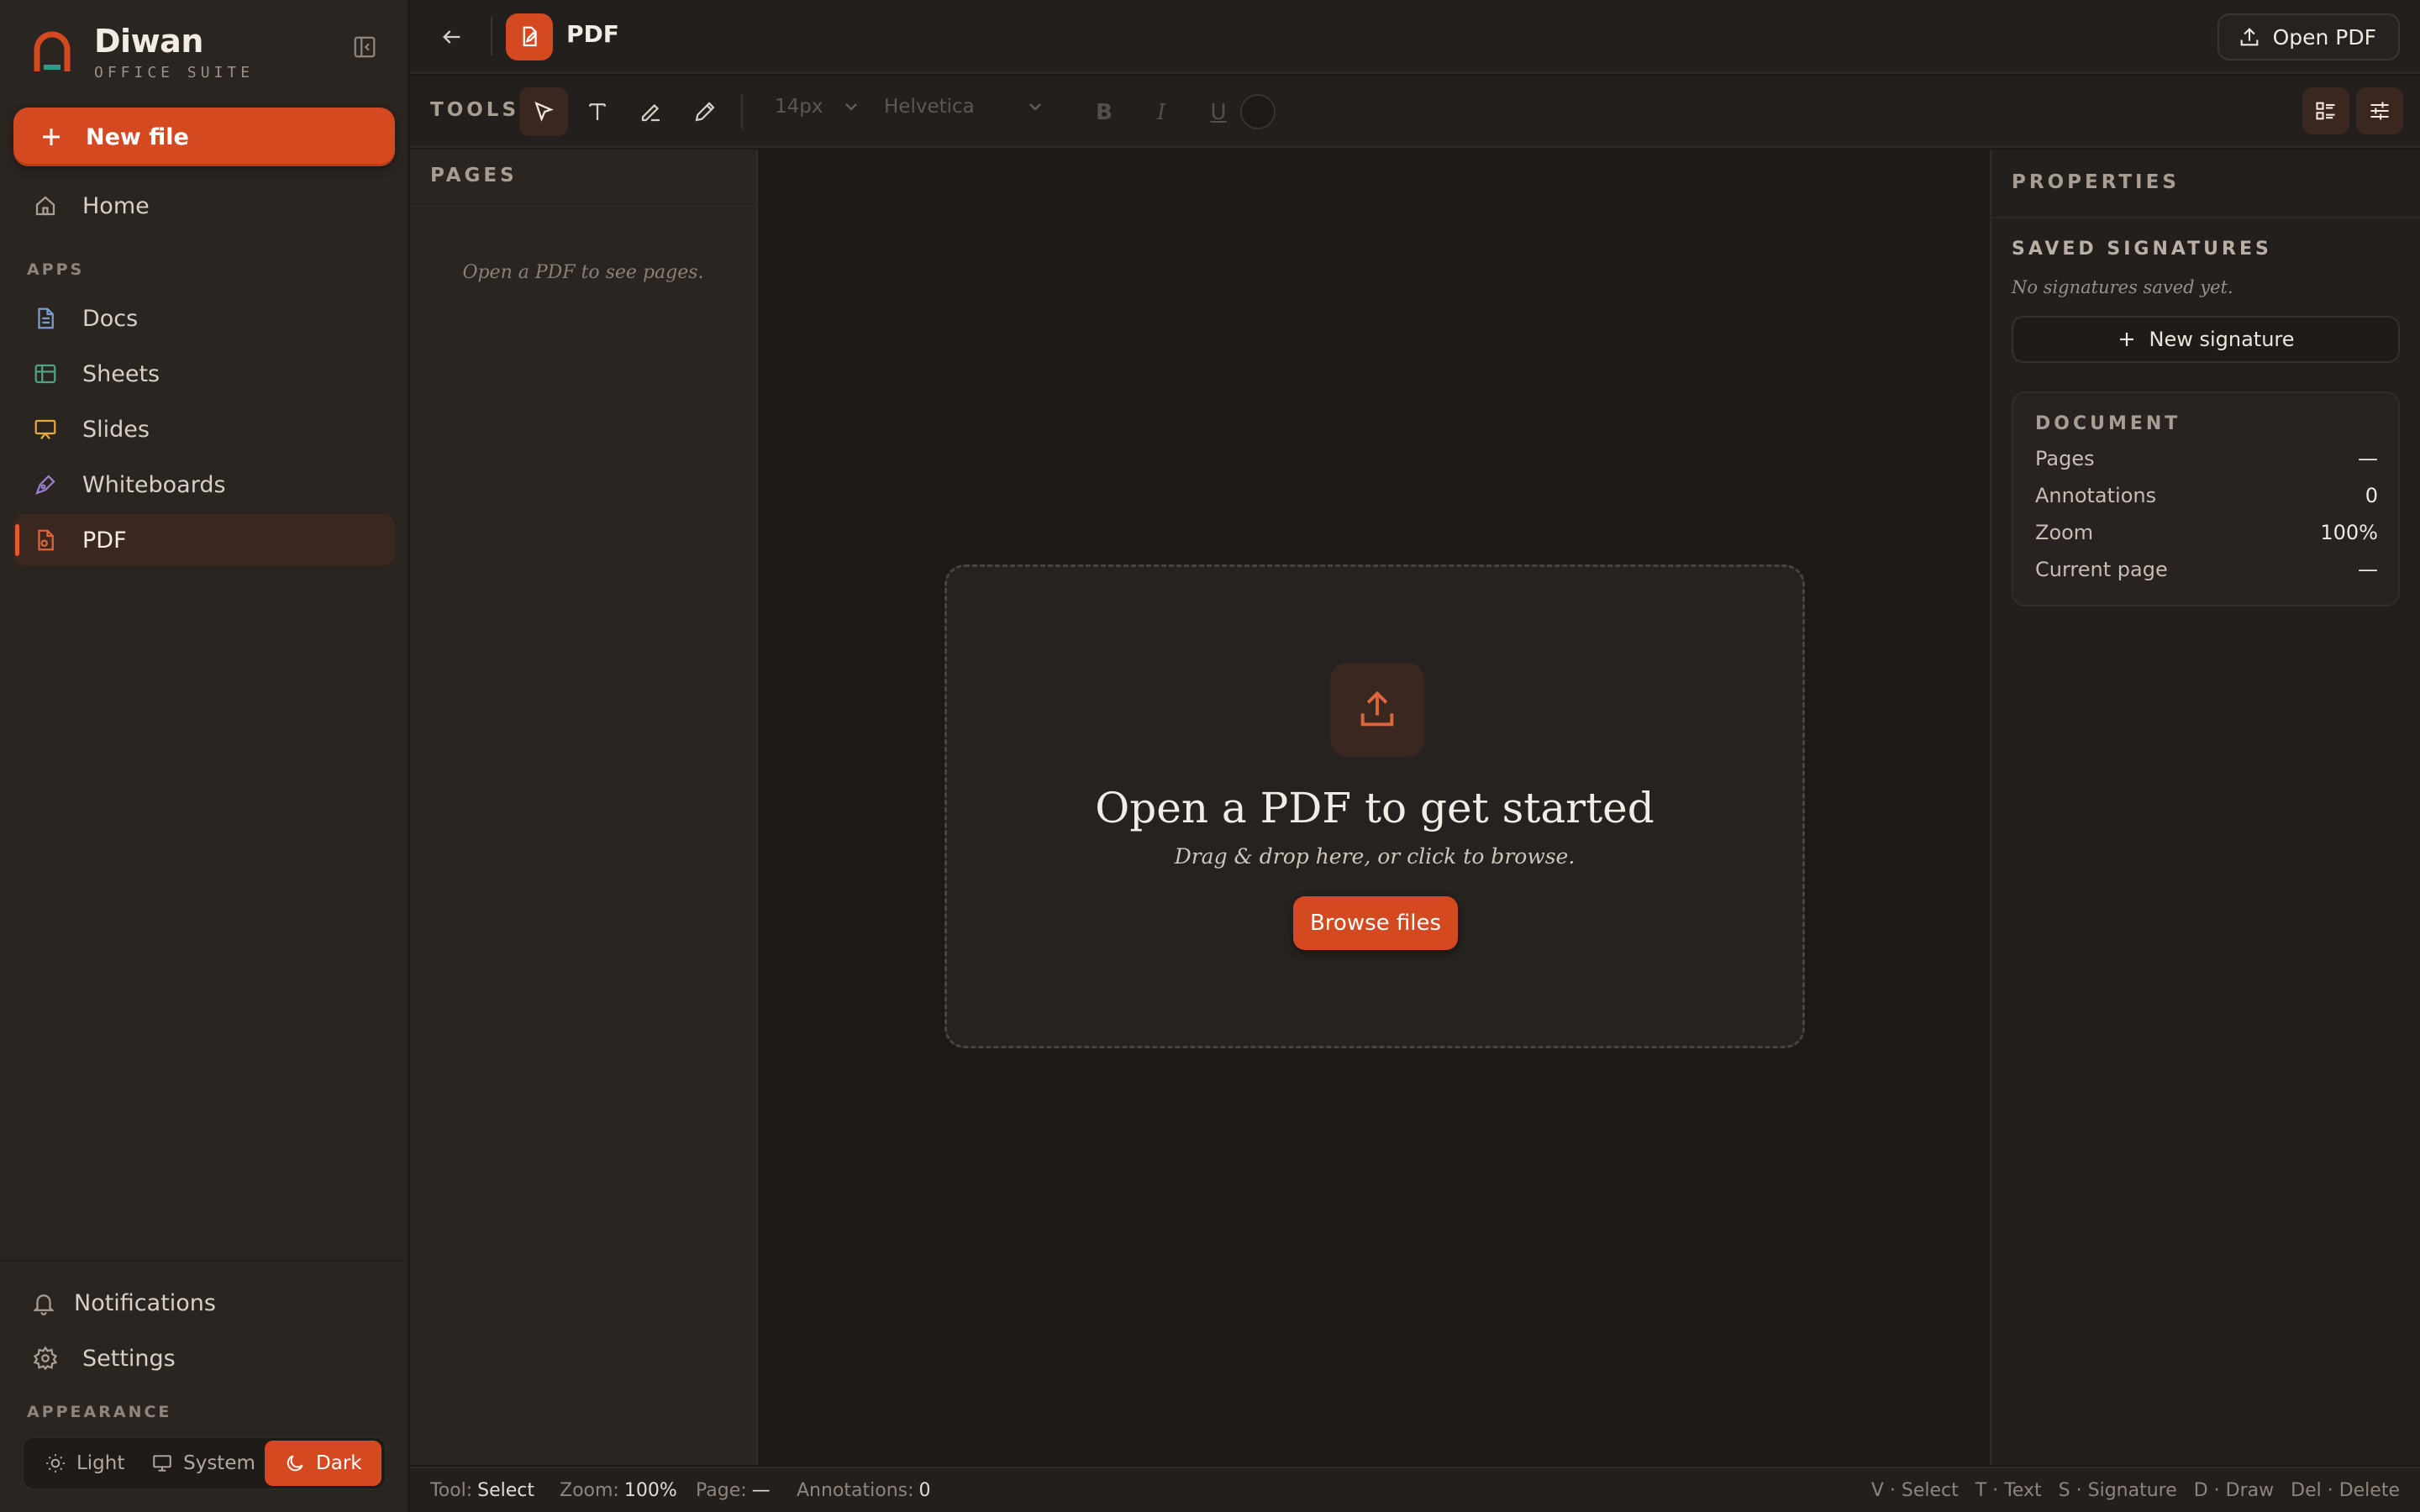  I want to click on text-icon, so click(597, 111).